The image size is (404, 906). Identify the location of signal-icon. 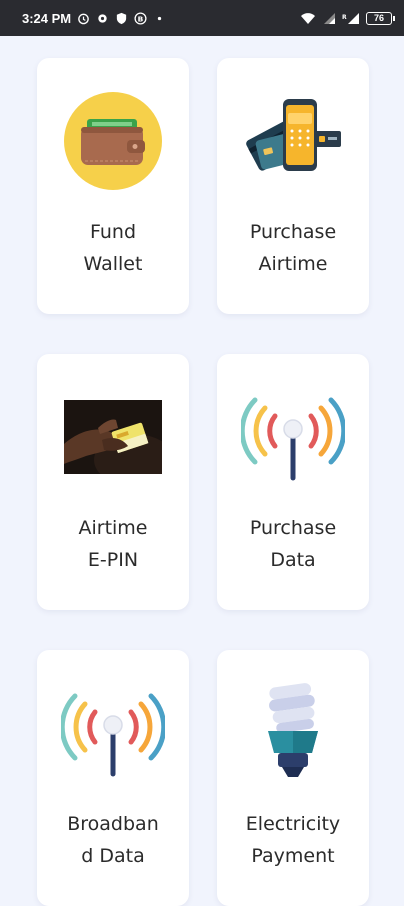
(329, 18).